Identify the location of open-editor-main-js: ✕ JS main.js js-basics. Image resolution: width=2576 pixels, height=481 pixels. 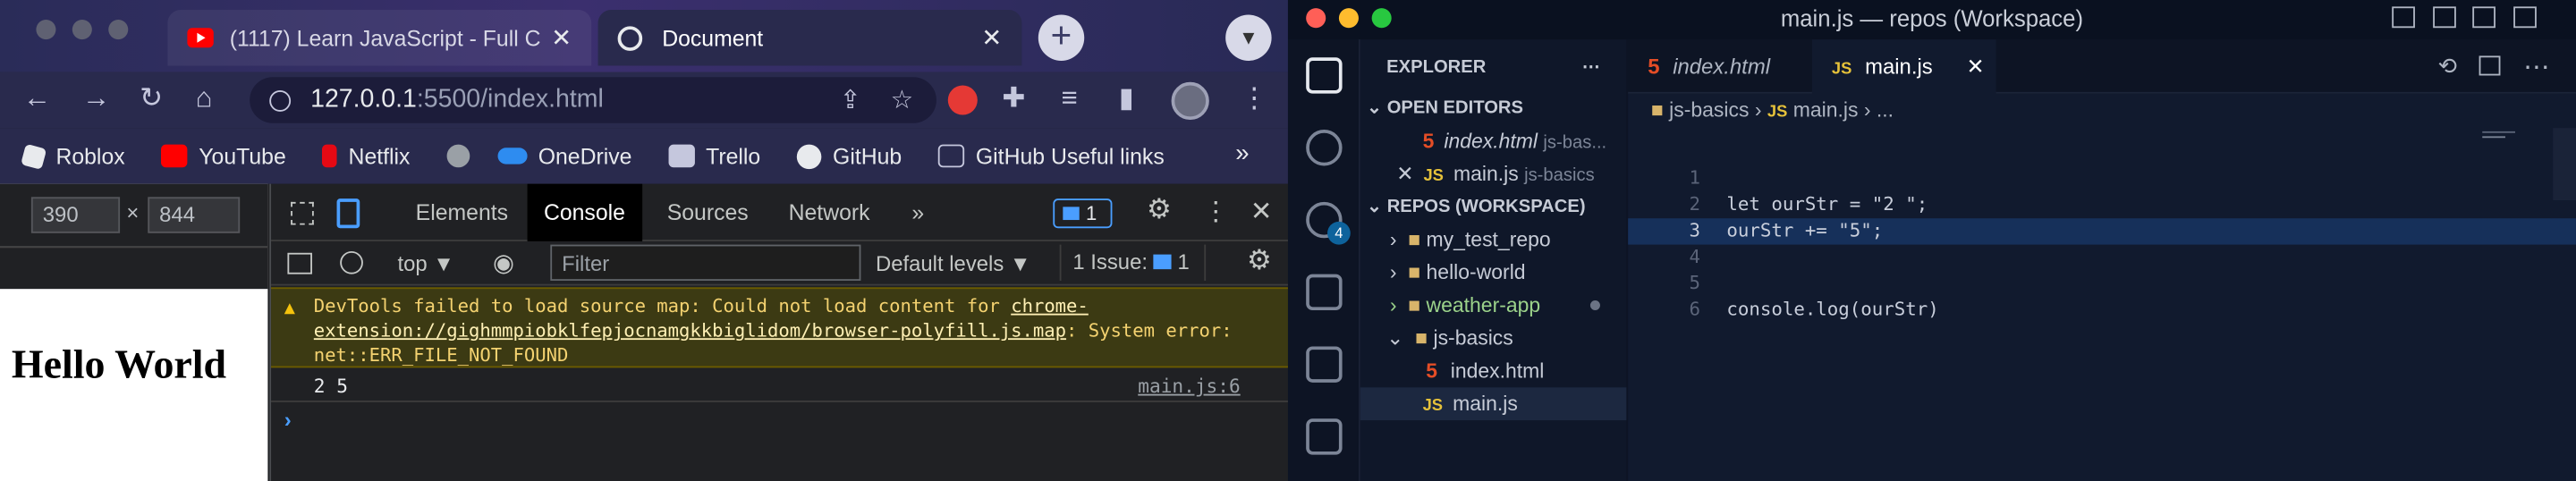
(1493, 173).